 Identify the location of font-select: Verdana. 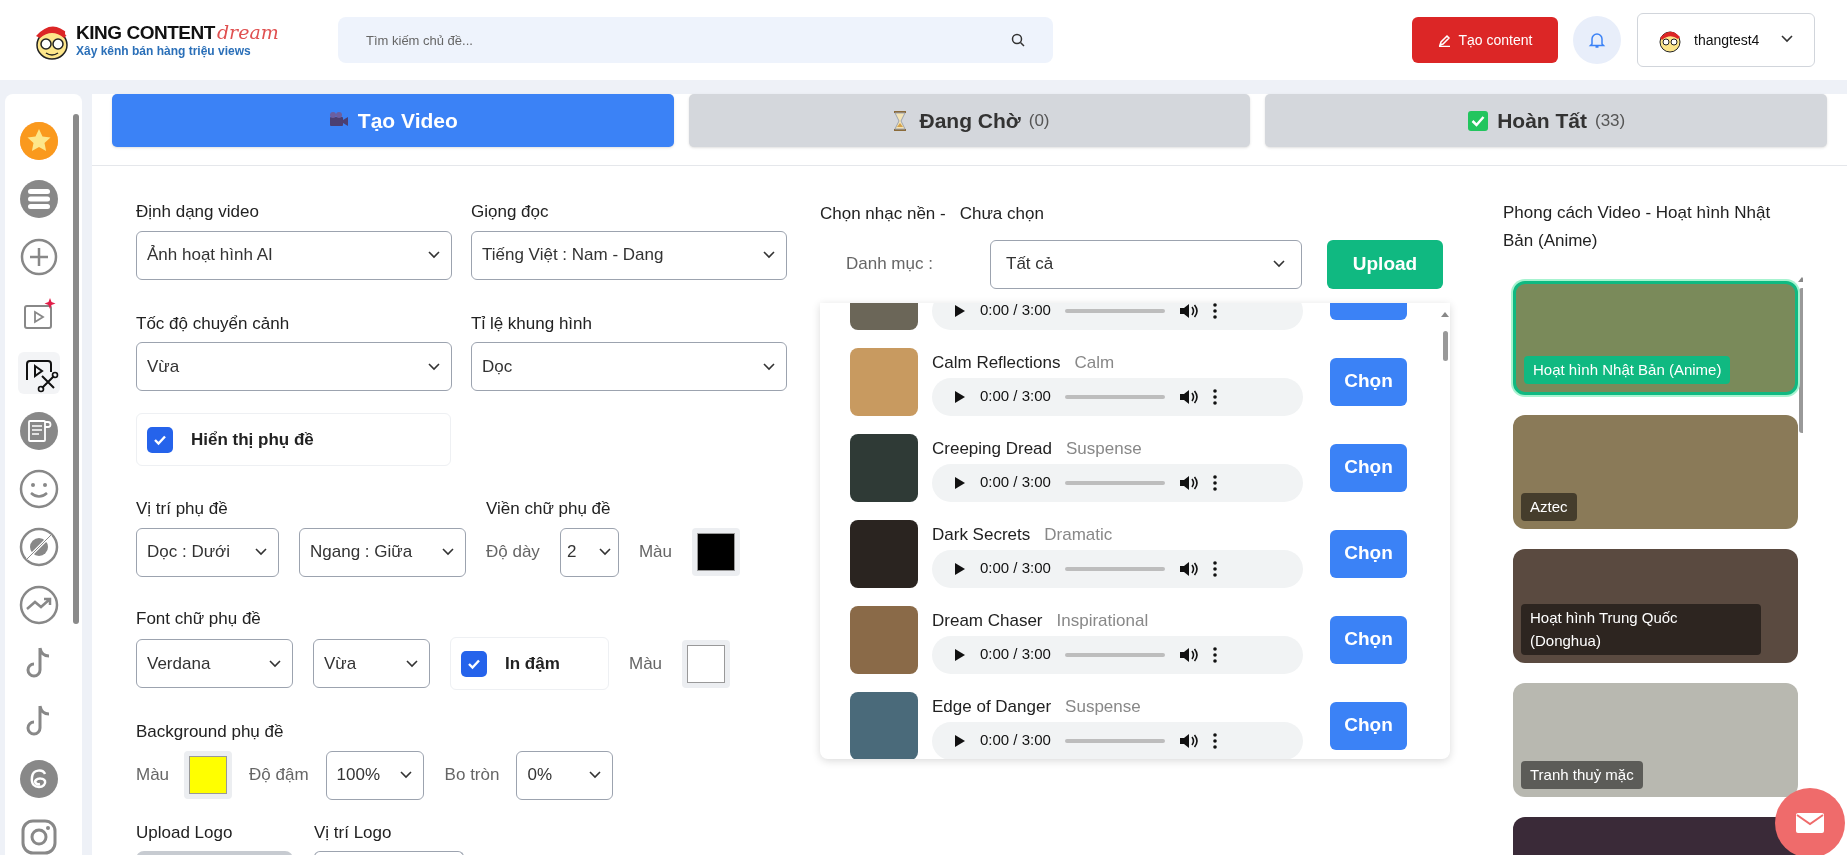
(214, 663).